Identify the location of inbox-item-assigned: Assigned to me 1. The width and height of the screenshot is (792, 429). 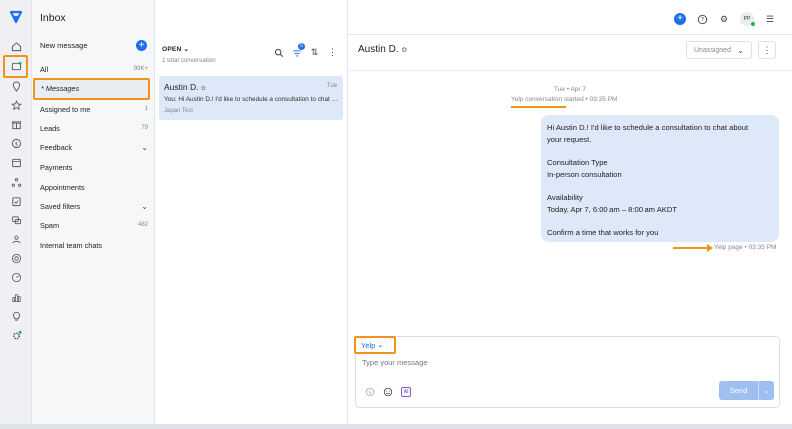
(94, 109).